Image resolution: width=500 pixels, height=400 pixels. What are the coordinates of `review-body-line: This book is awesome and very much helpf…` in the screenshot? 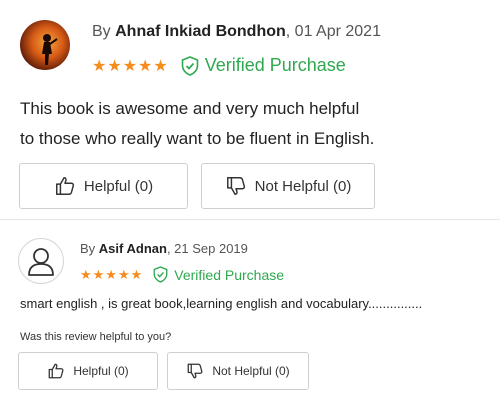 It's located at (190, 108).